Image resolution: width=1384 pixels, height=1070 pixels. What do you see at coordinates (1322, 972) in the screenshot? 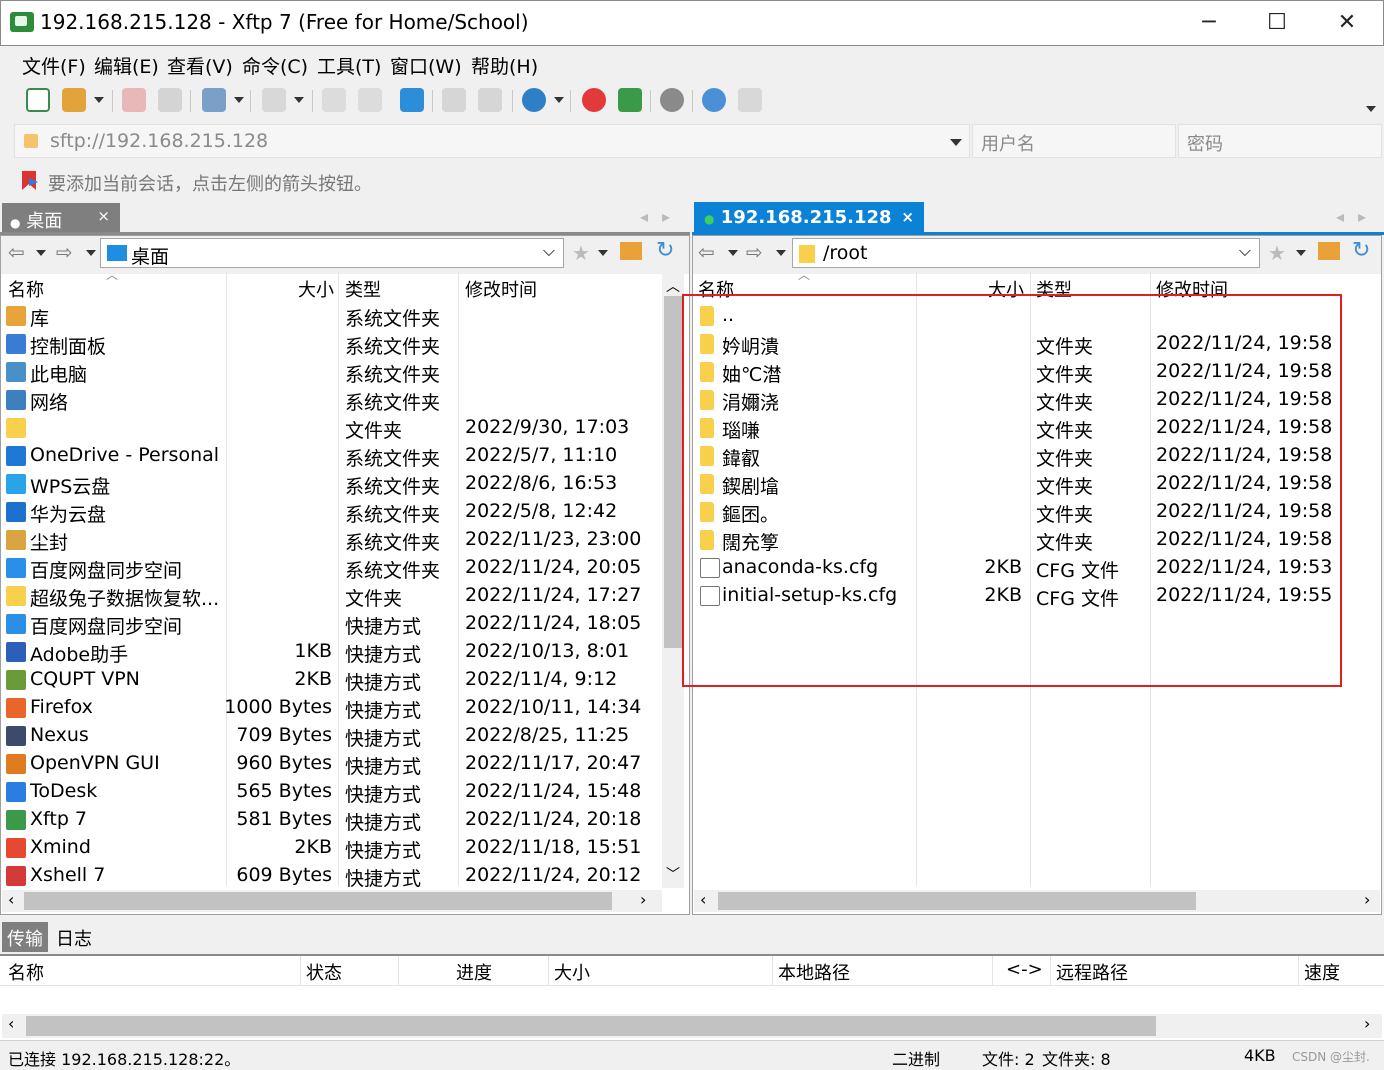
I see `transfer-col-speed: 速度` at bounding box center [1322, 972].